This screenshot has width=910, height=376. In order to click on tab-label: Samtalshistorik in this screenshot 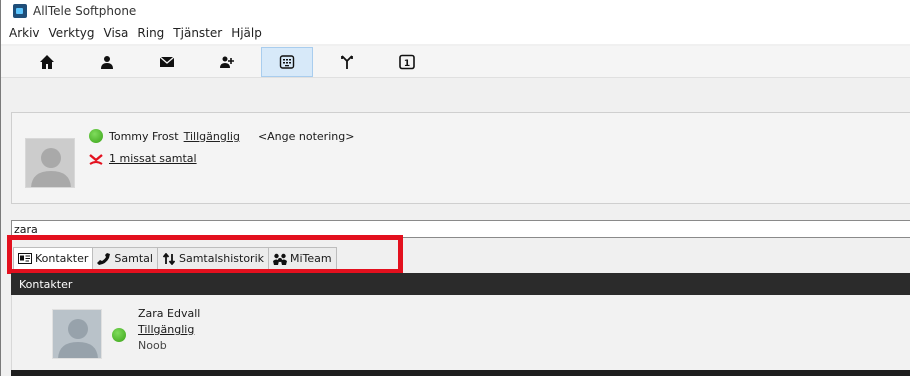, I will do `click(221, 258)`.